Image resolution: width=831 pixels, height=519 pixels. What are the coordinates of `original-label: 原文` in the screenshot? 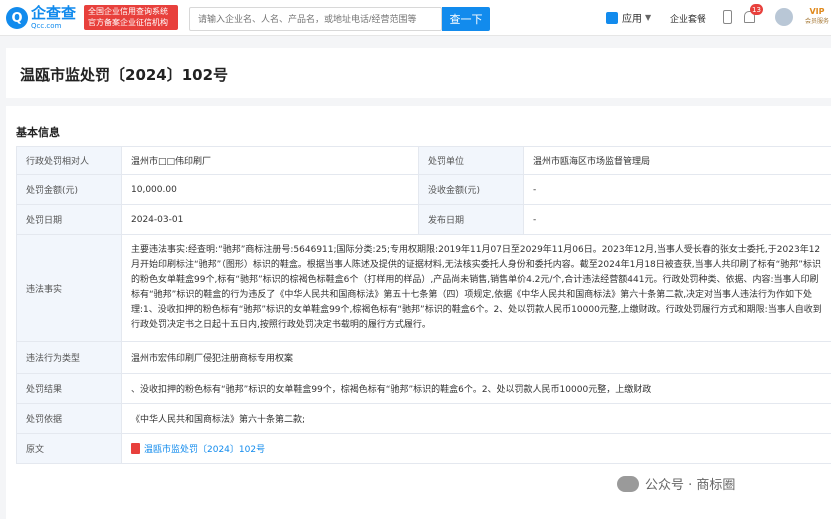 It's located at (69, 448).